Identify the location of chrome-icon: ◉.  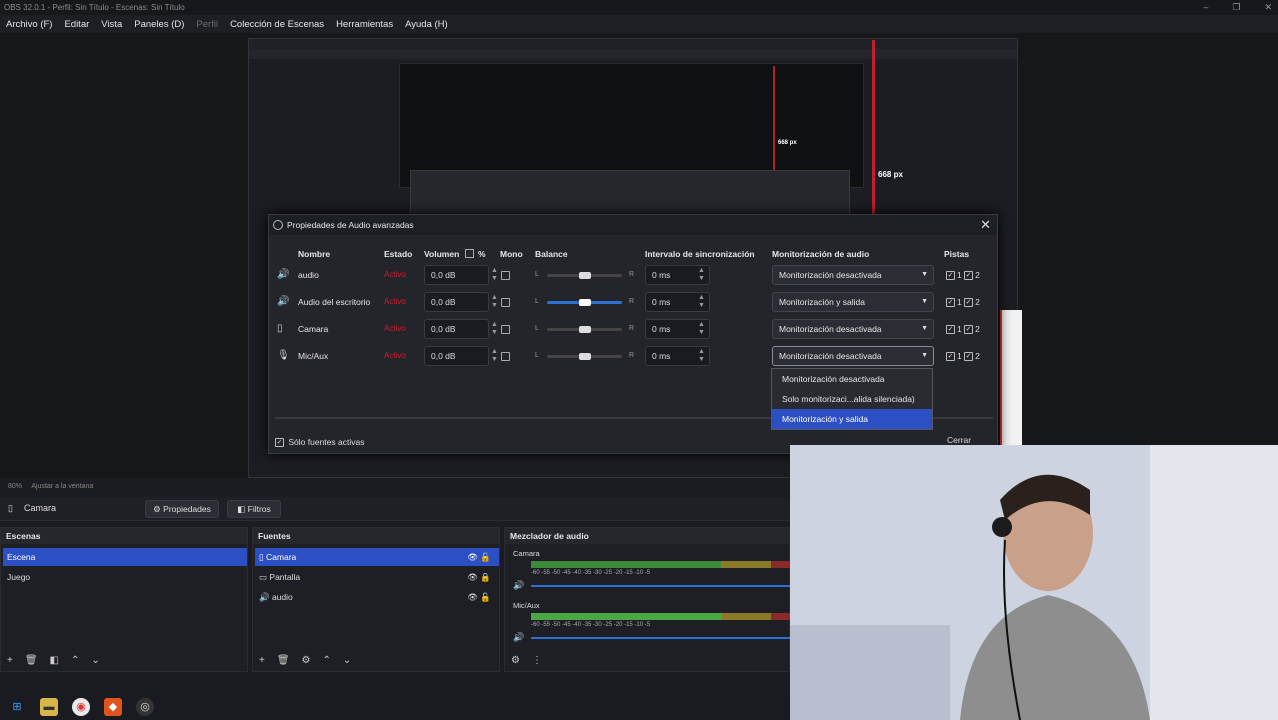
(81, 707).